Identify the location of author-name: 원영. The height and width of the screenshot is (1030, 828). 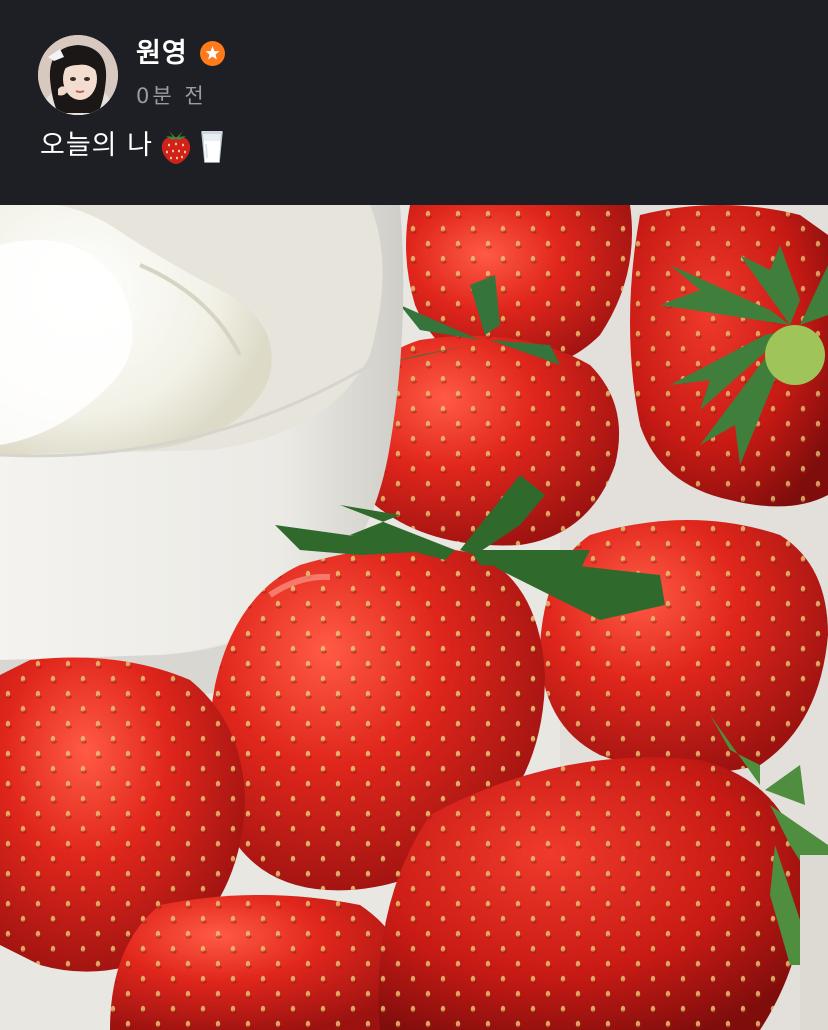
(162, 54).